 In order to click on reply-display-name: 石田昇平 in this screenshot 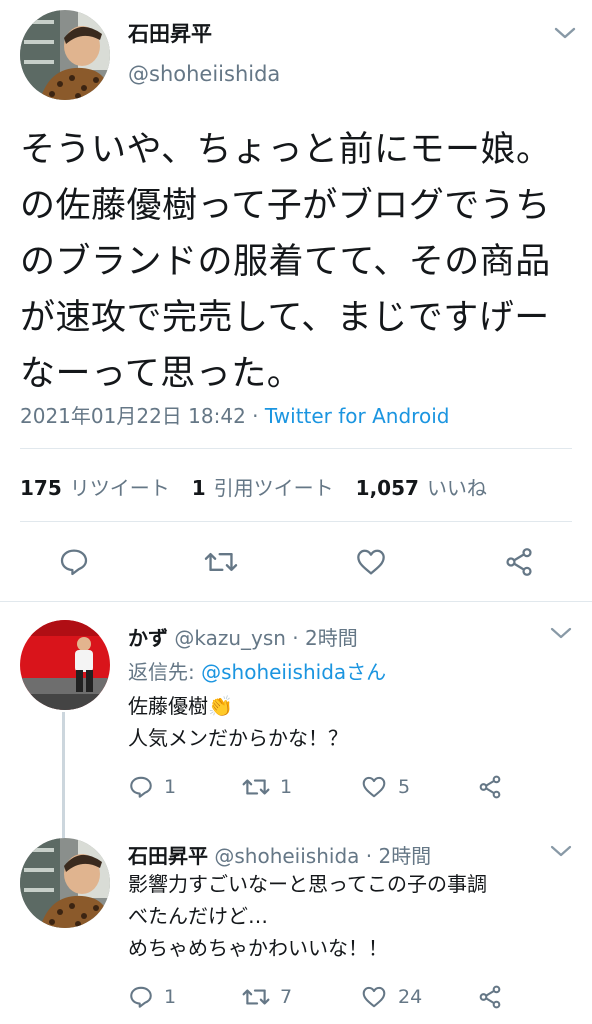, I will do `click(168, 856)`.